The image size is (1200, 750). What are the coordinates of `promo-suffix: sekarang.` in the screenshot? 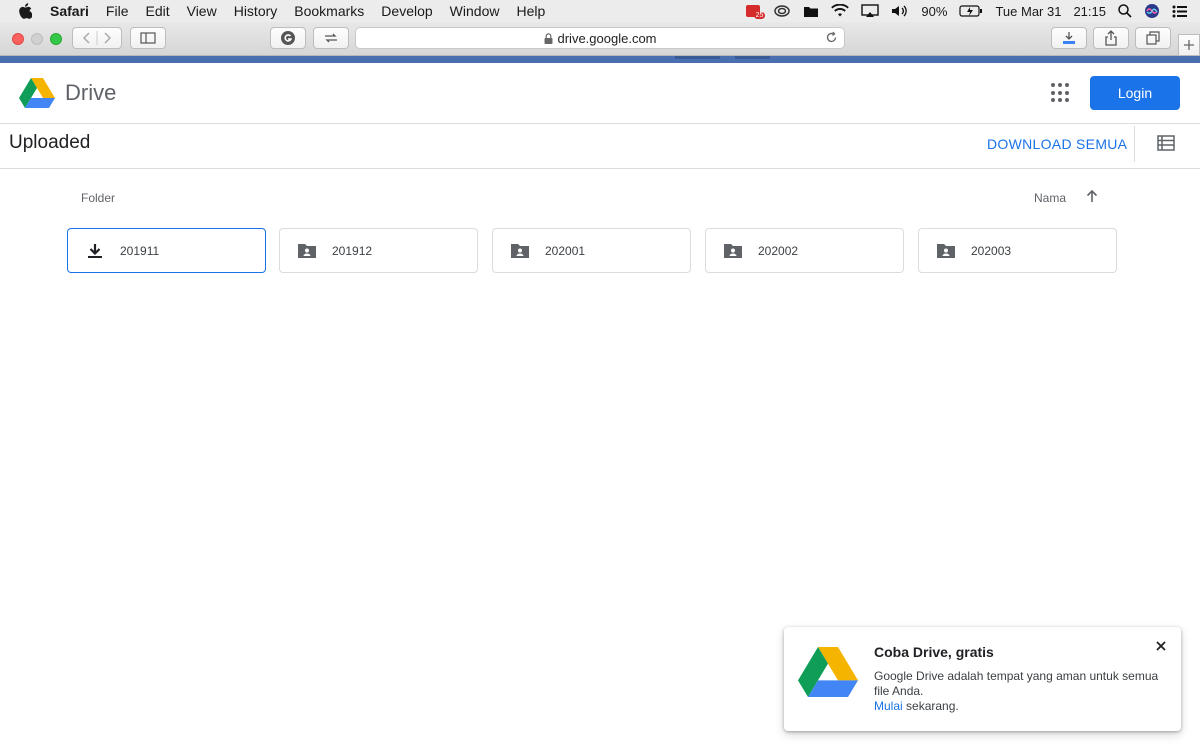 It's located at (930, 706).